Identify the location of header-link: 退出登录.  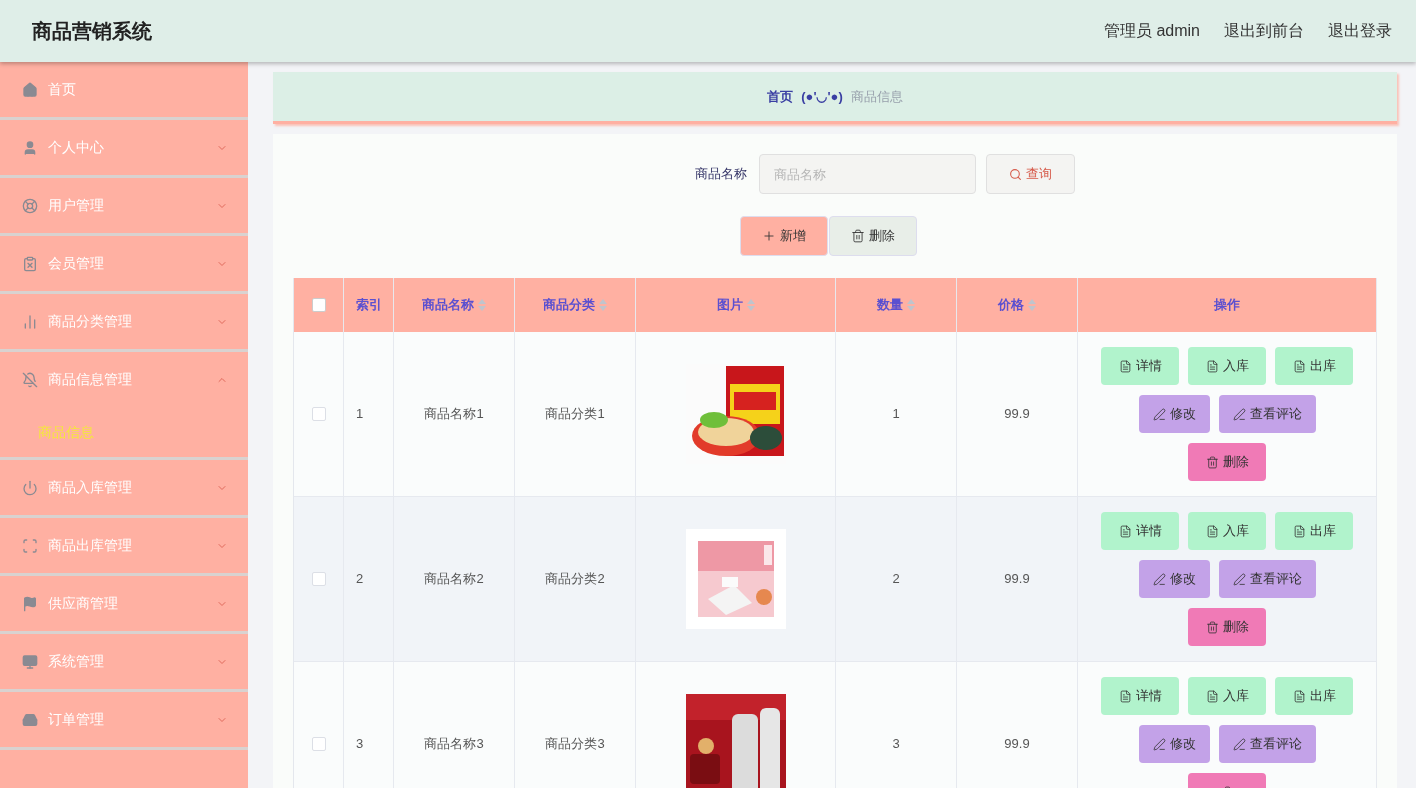
(1360, 31).